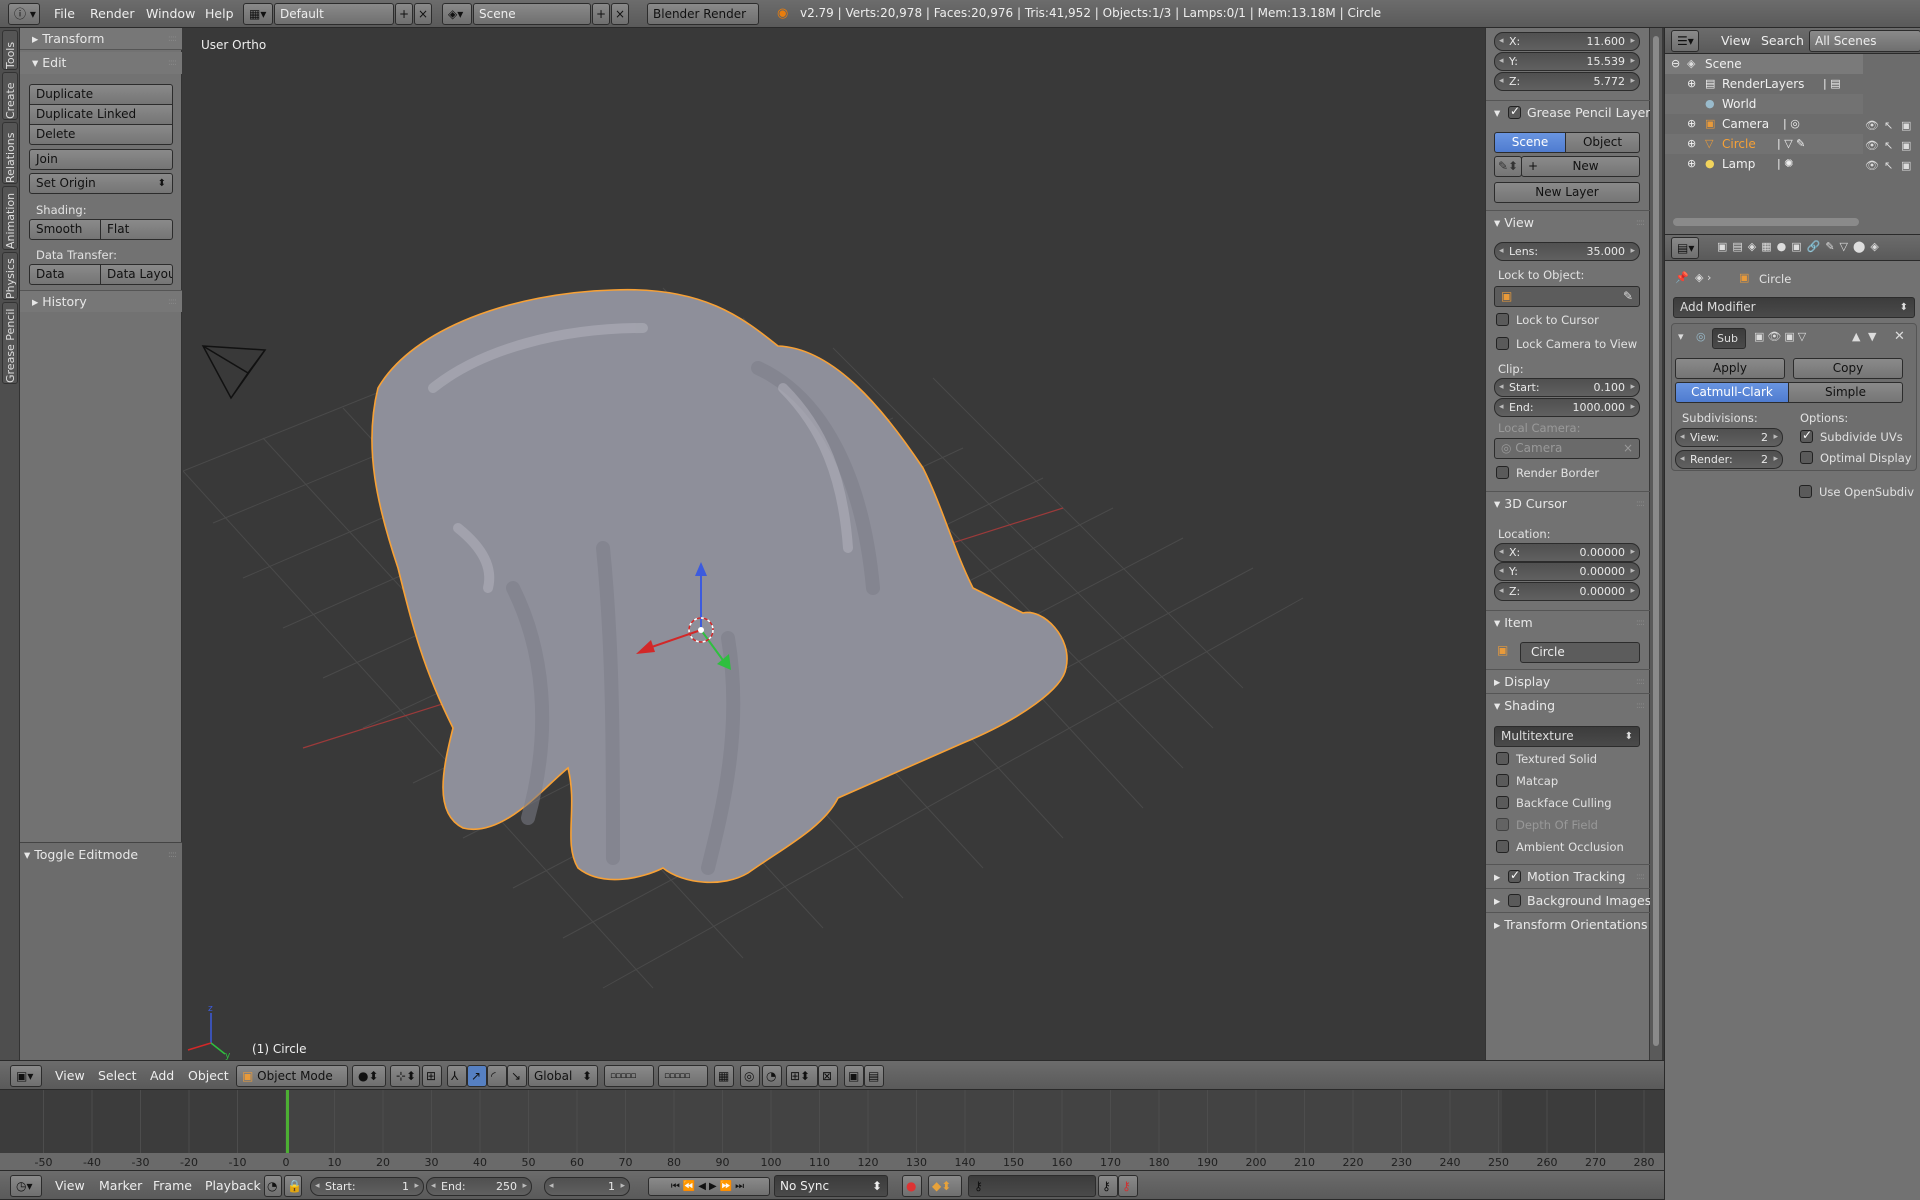 The width and height of the screenshot is (1920, 1200). What do you see at coordinates (601, 14) in the screenshot?
I see `add-scene-button: +` at bounding box center [601, 14].